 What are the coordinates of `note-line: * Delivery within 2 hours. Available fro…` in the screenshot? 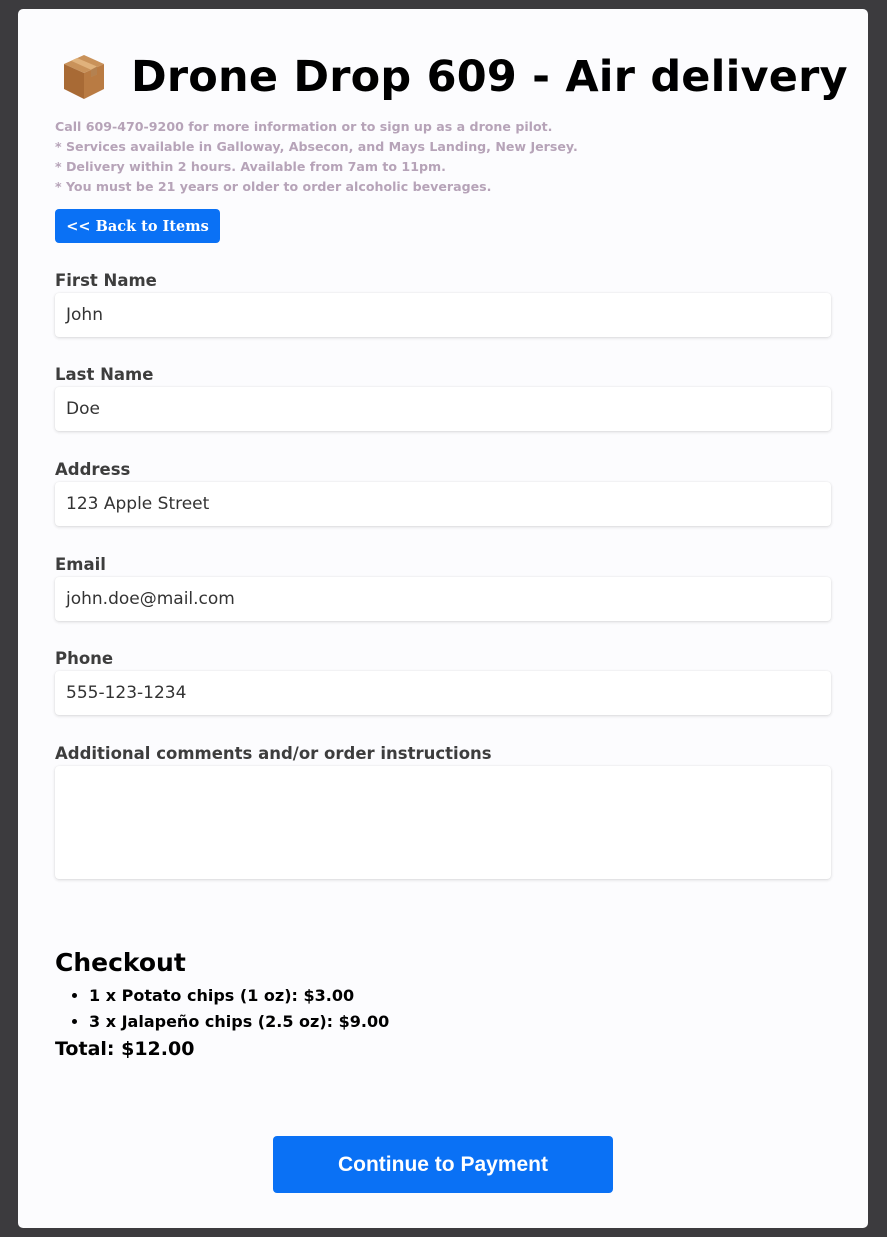 It's located at (250, 166).